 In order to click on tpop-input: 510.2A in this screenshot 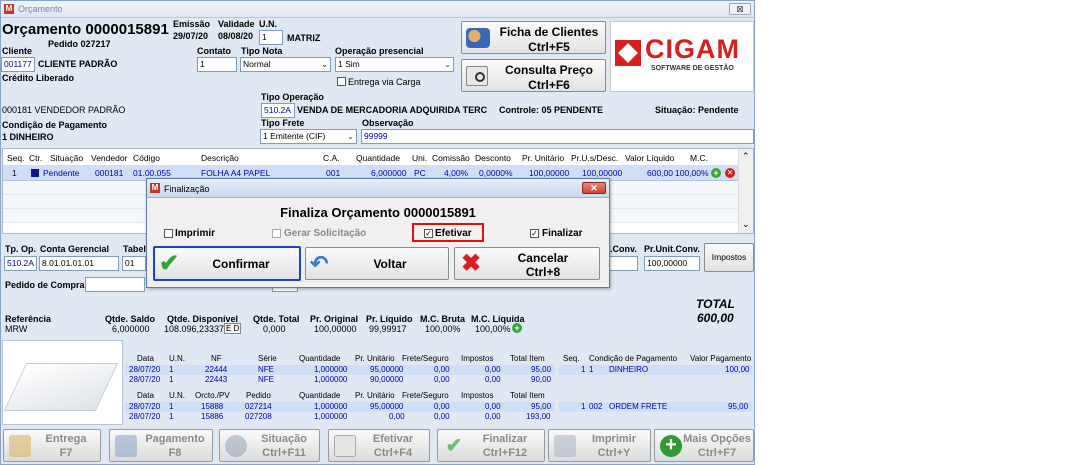, I will do `click(20, 263)`.